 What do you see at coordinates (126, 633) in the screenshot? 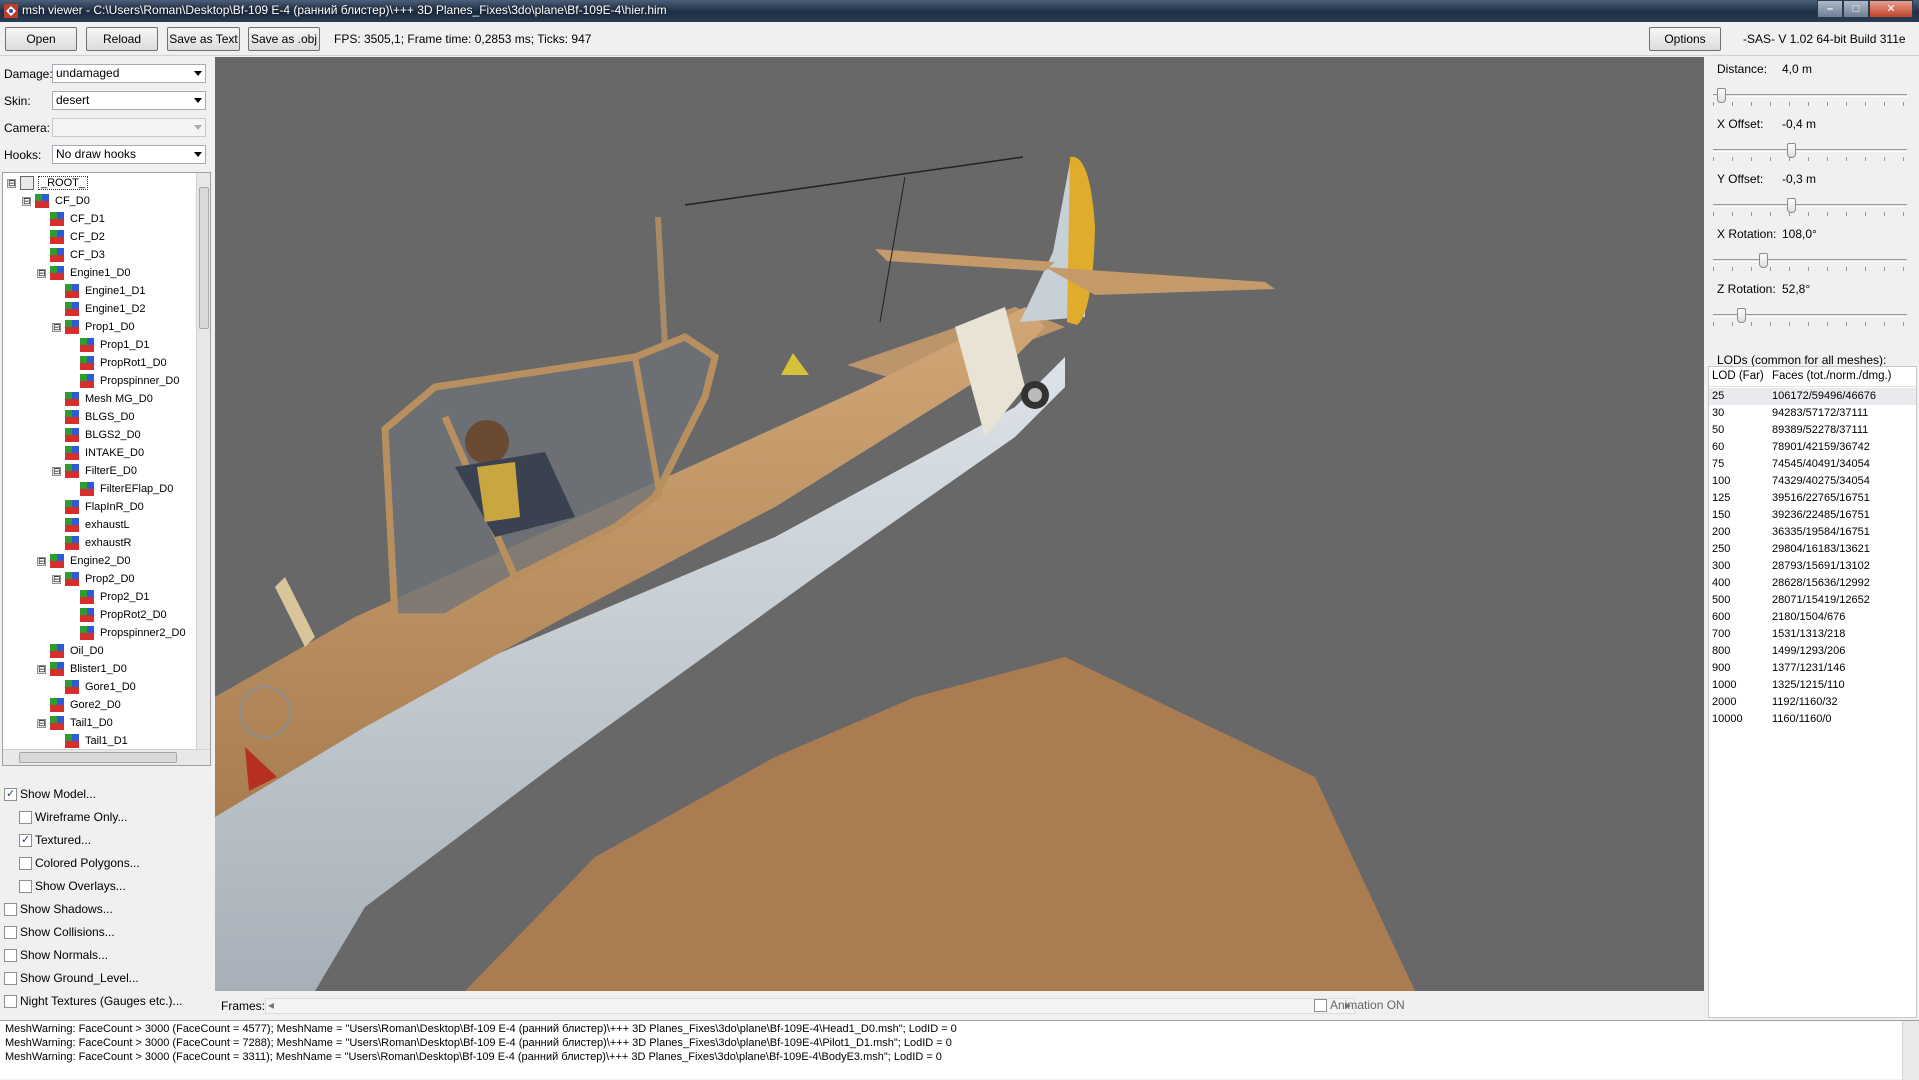
I see `tree-node: Propspinner2_D0` at bounding box center [126, 633].